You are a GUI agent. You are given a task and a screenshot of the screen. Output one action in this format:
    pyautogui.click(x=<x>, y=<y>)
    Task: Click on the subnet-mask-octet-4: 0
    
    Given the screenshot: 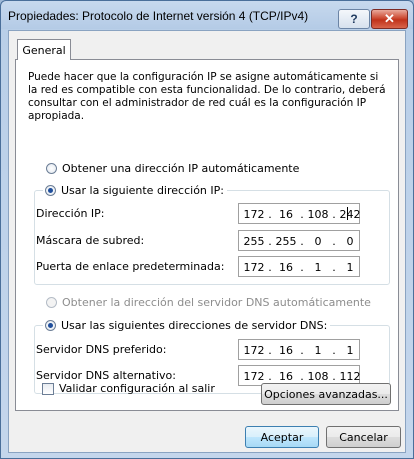 What is the action you would take?
    pyautogui.click(x=350, y=241)
    